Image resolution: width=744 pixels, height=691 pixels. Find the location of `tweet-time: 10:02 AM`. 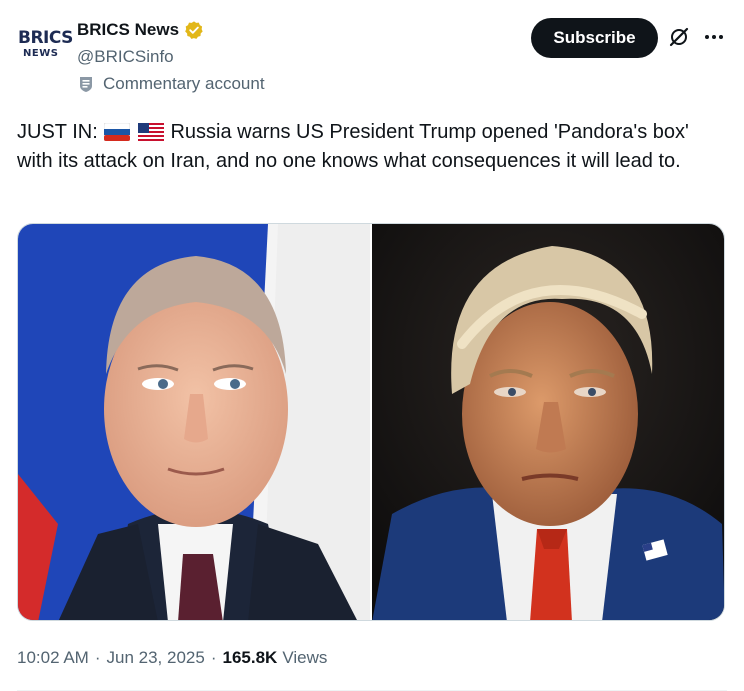

tweet-time: 10:02 AM is located at coordinates (53, 658).